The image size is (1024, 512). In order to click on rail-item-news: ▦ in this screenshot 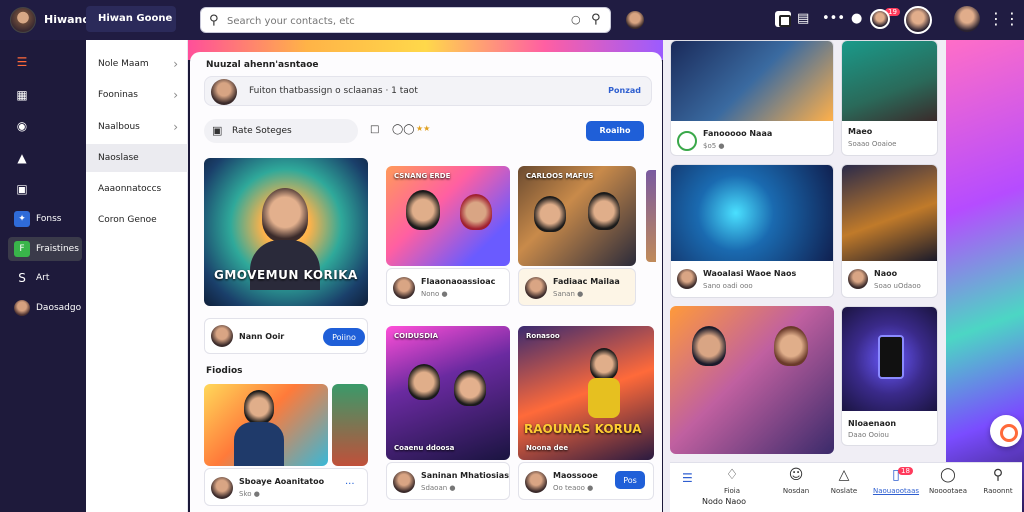, I will do `click(45, 95)`.